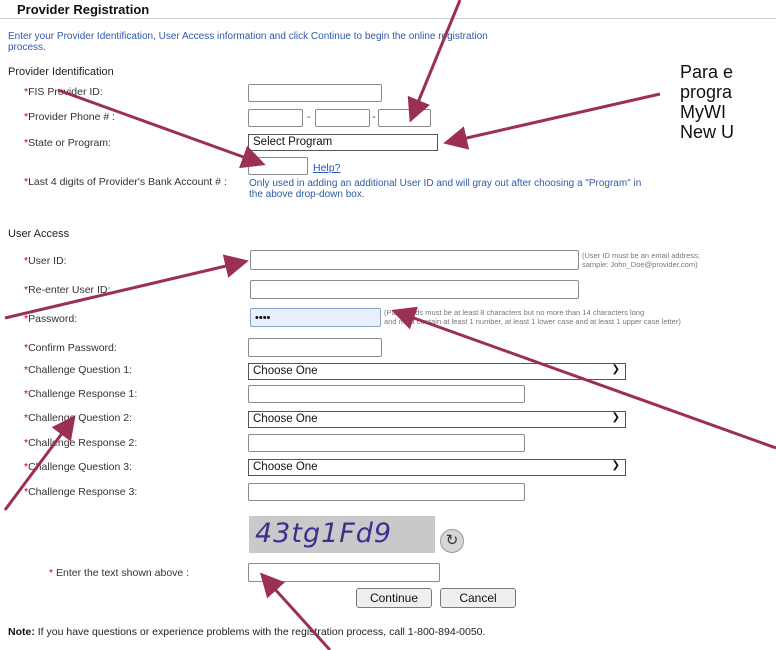 This screenshot has height=650, width=776. I want to click on arrow-state-program, so click(552, 121).